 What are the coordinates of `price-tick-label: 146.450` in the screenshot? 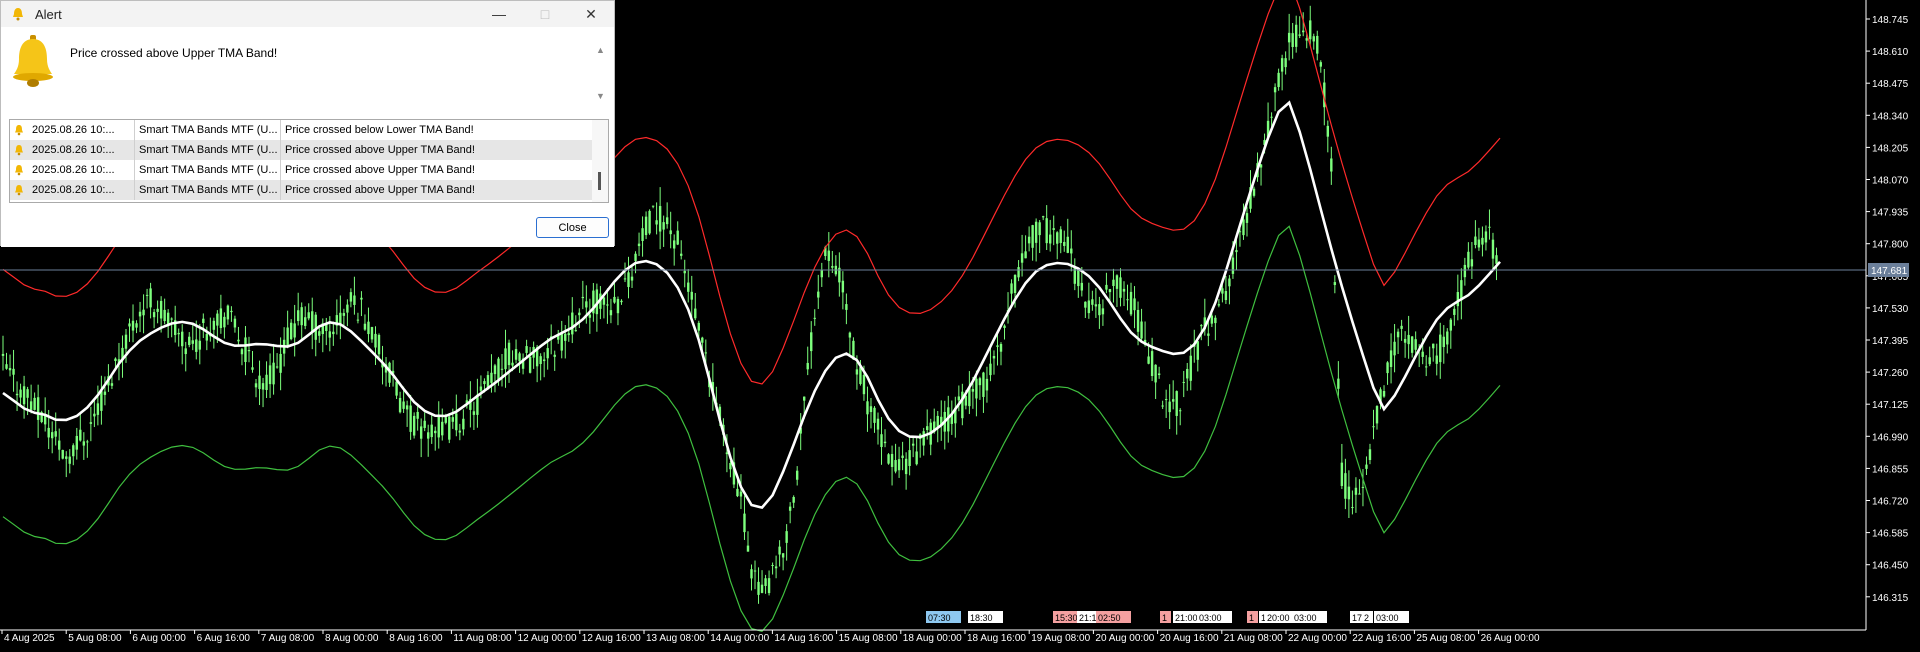 It's located at (1890, 566).